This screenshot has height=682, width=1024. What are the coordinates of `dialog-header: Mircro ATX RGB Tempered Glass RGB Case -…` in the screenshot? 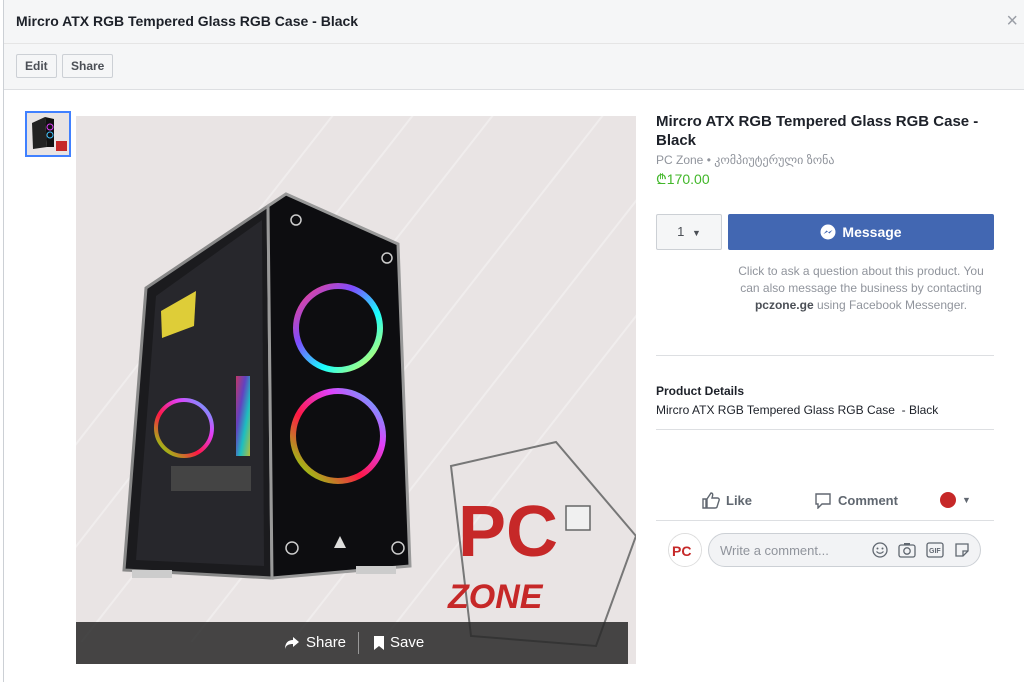 It's located at (514, 22).